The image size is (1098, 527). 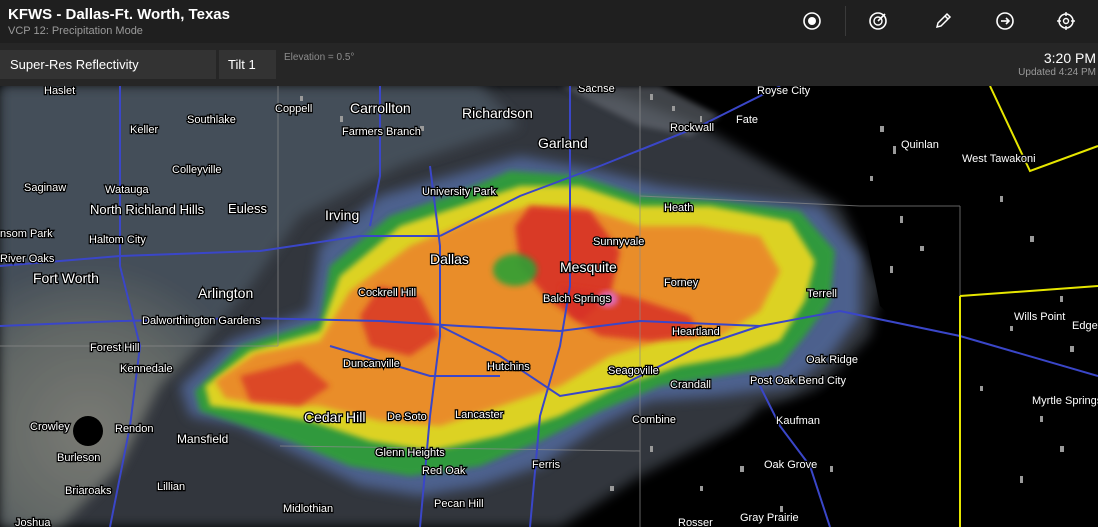 What do you see at coordinates (66, 278) in the screenshot?
I see `city-label: Fort Worth` at bounding box center [66, 278].